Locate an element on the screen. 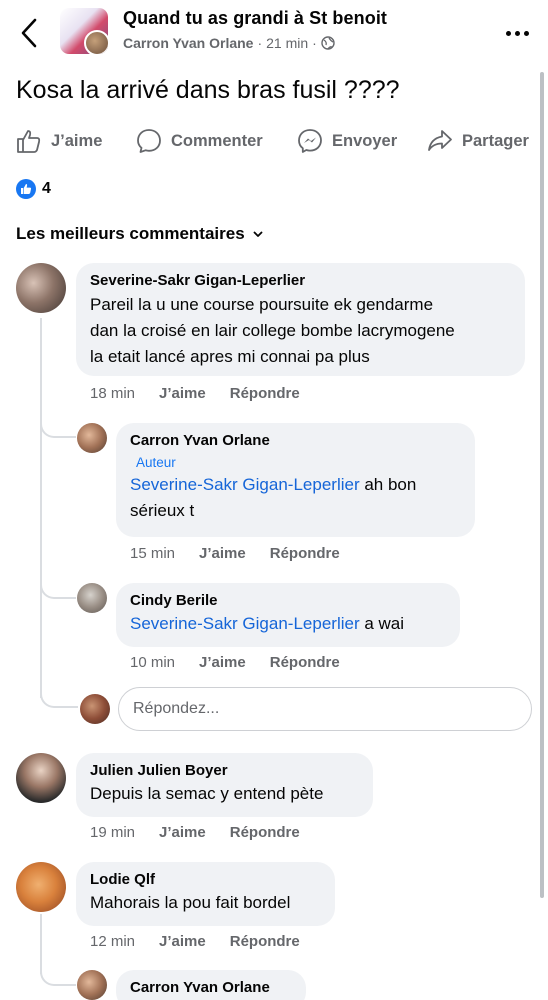 The width and height of the screenshot is (548, 1000). comment-meta: 10 min J’aime Répondre is located at coordinates (235, 662).